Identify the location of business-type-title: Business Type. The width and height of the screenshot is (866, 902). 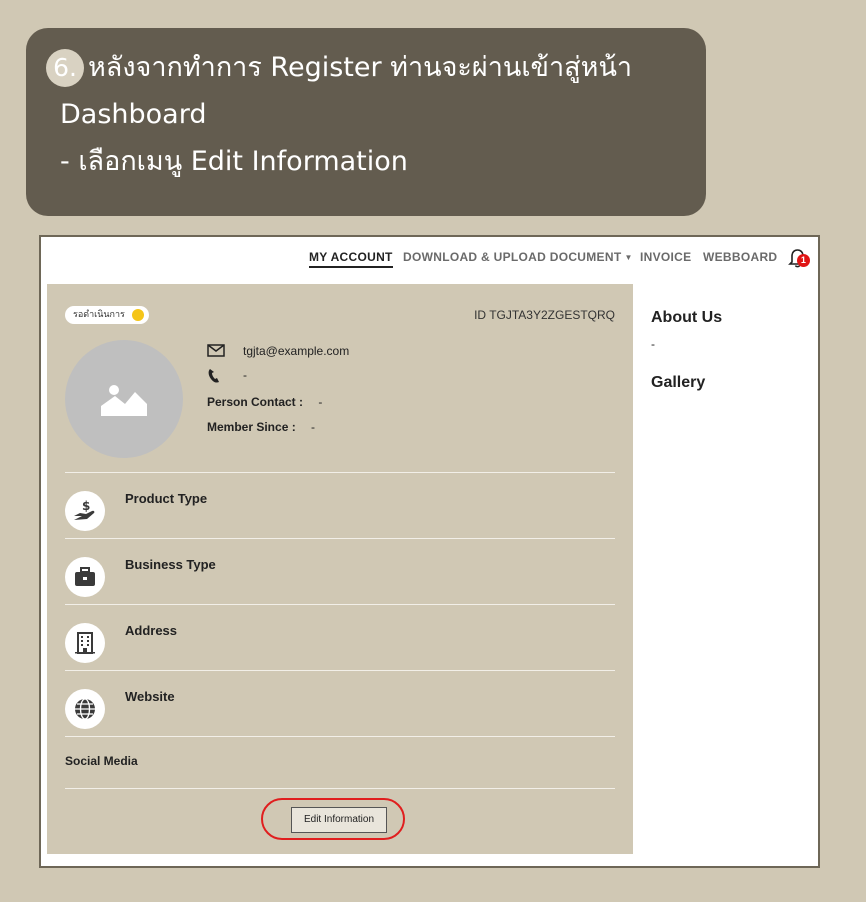
(170, 564).